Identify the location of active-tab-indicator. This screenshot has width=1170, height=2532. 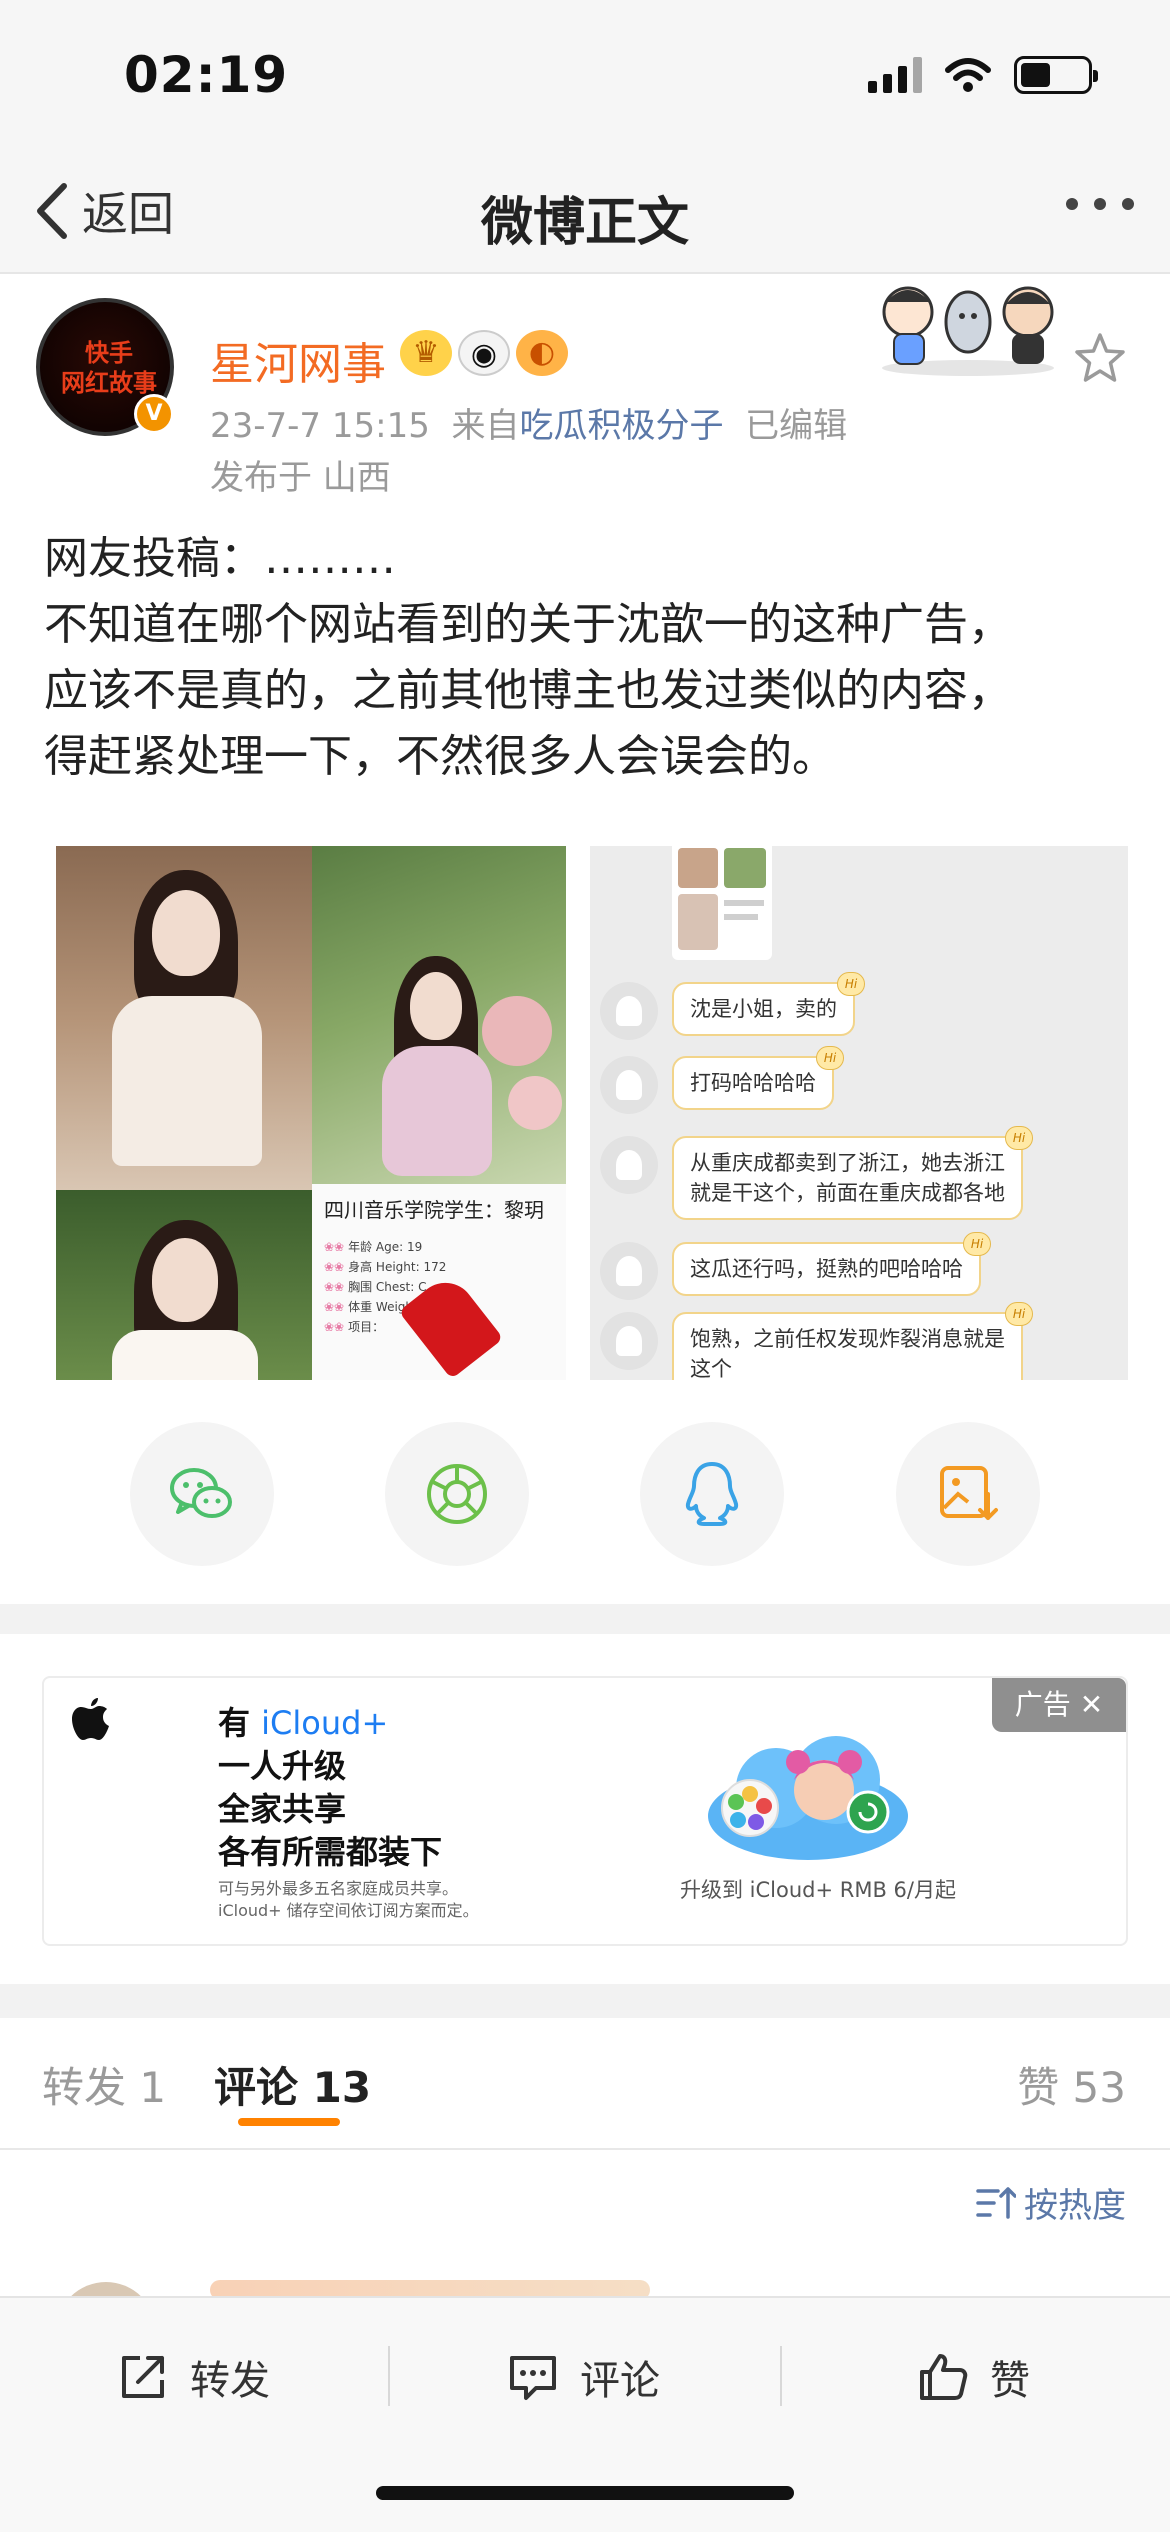
(289, 2122).